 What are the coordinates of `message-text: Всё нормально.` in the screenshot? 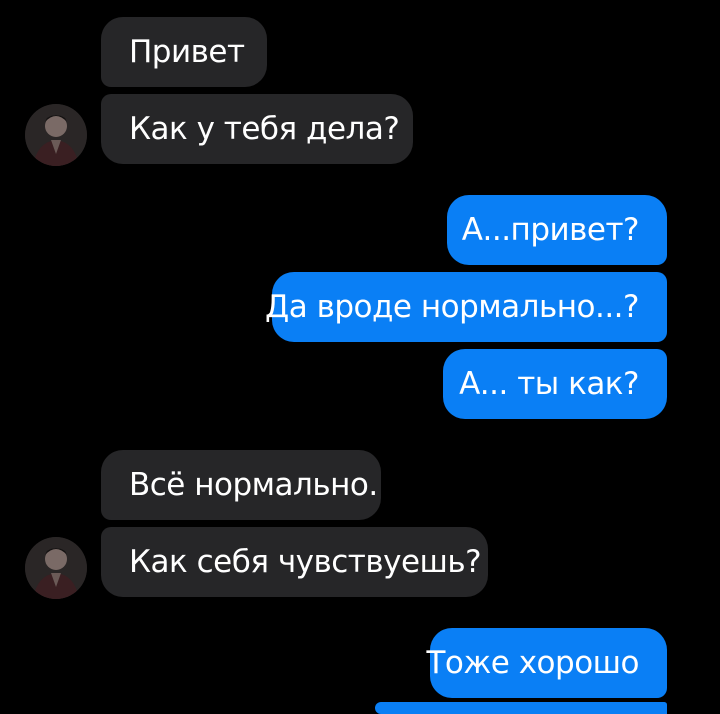 It's located at (253, 485).